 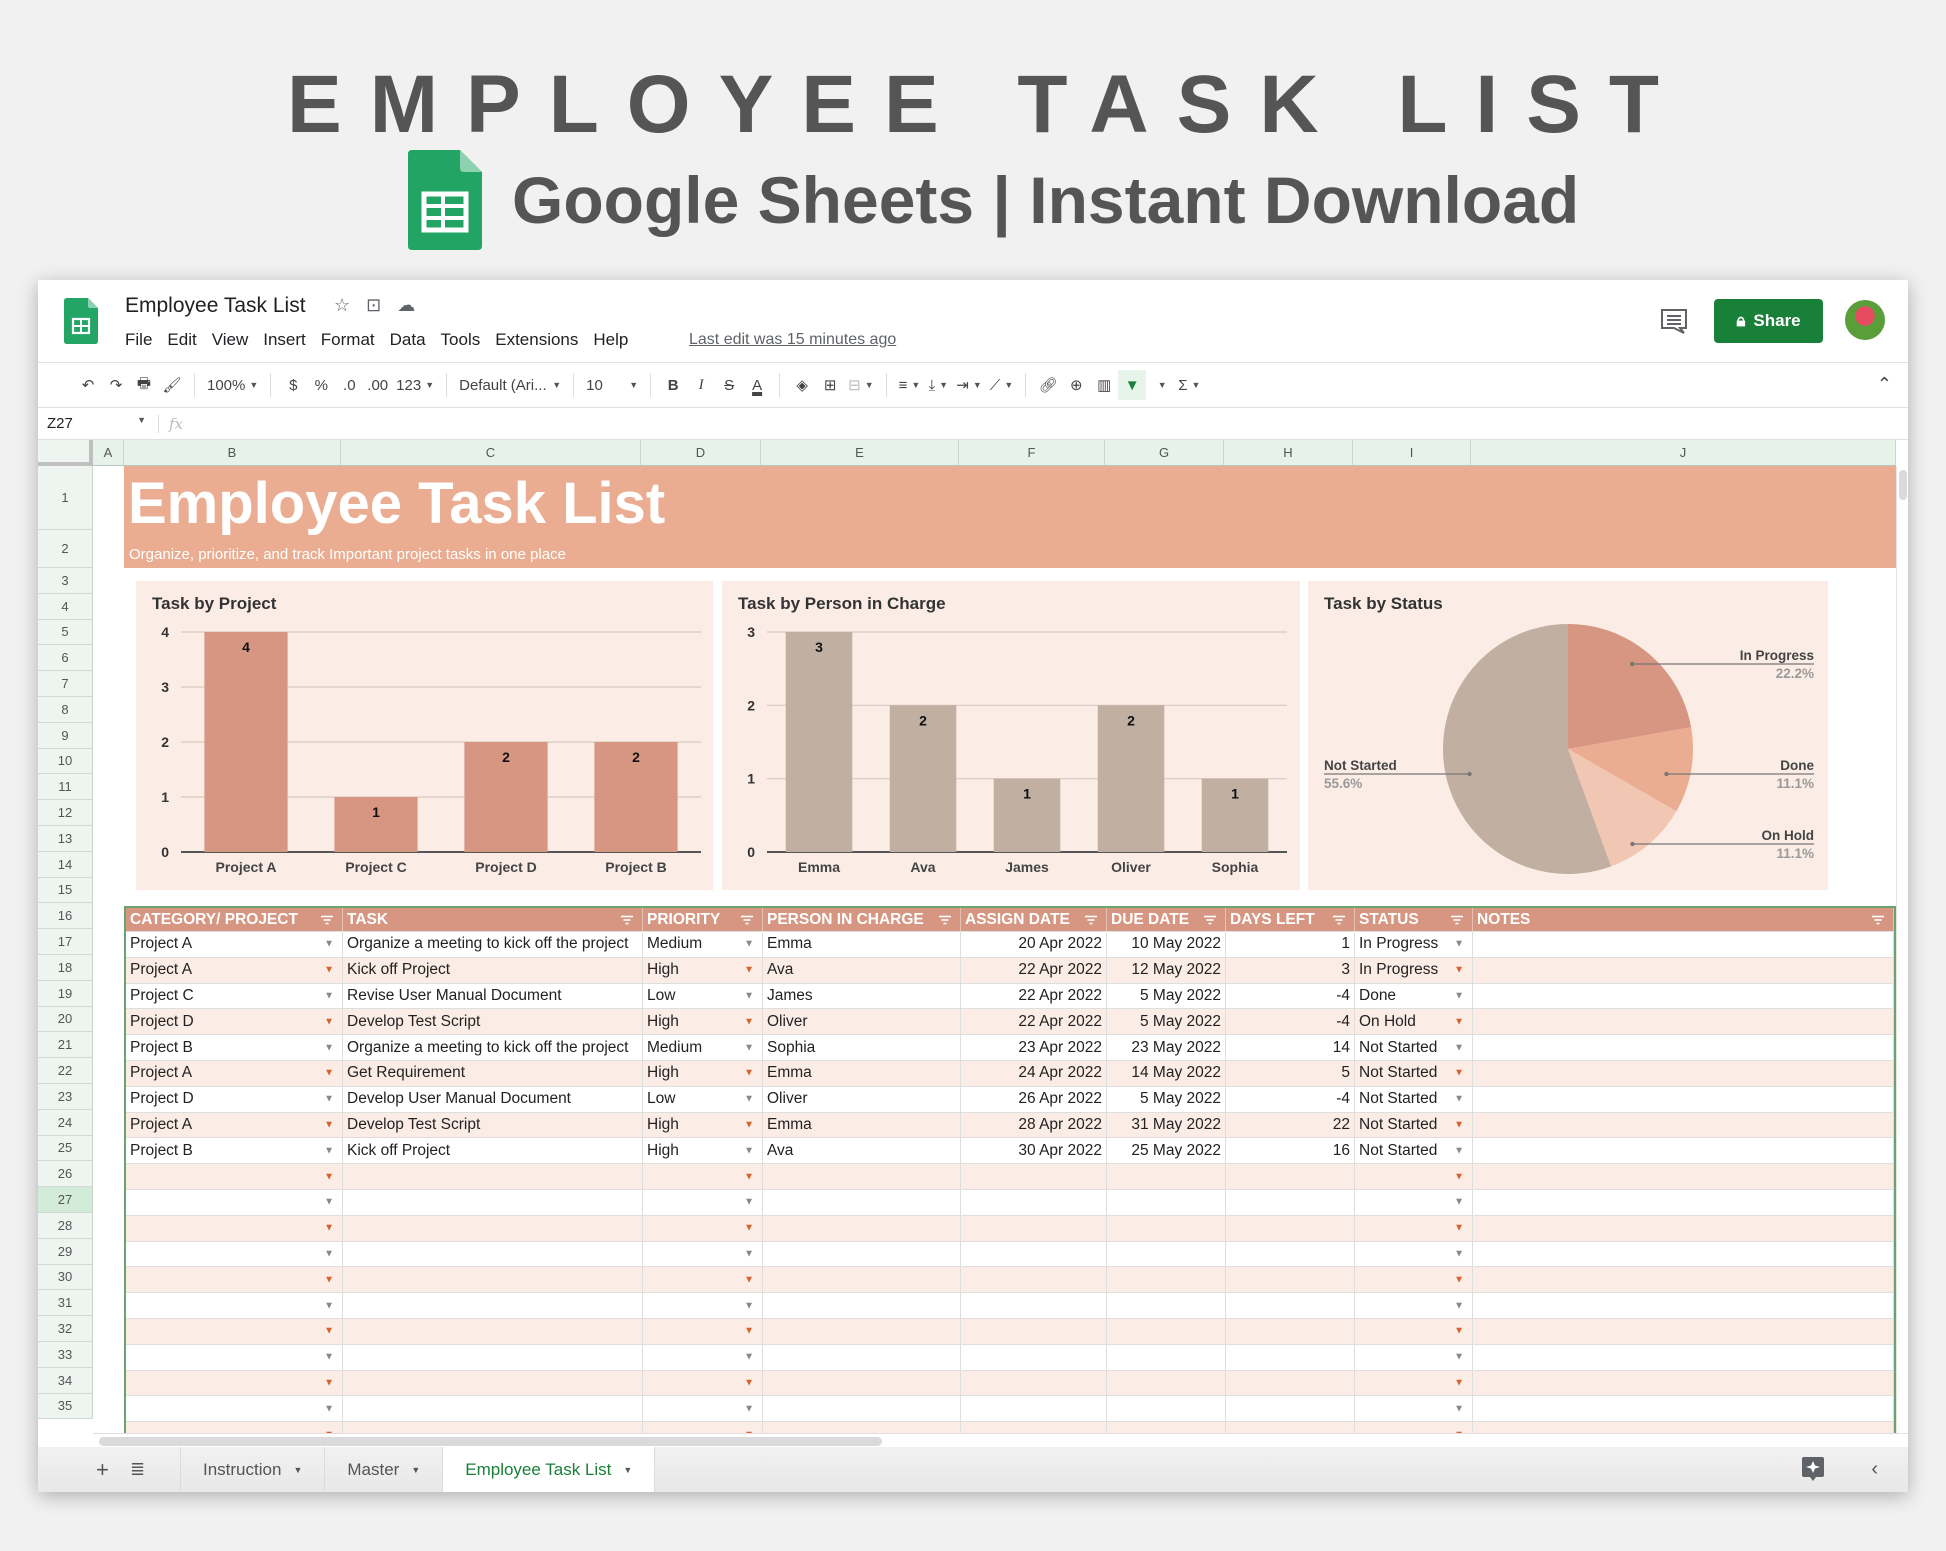 What do you see at coordinates (81, 321) in the screenshot?
I see `sheets-home-icon` at bounding box center [81, 321].